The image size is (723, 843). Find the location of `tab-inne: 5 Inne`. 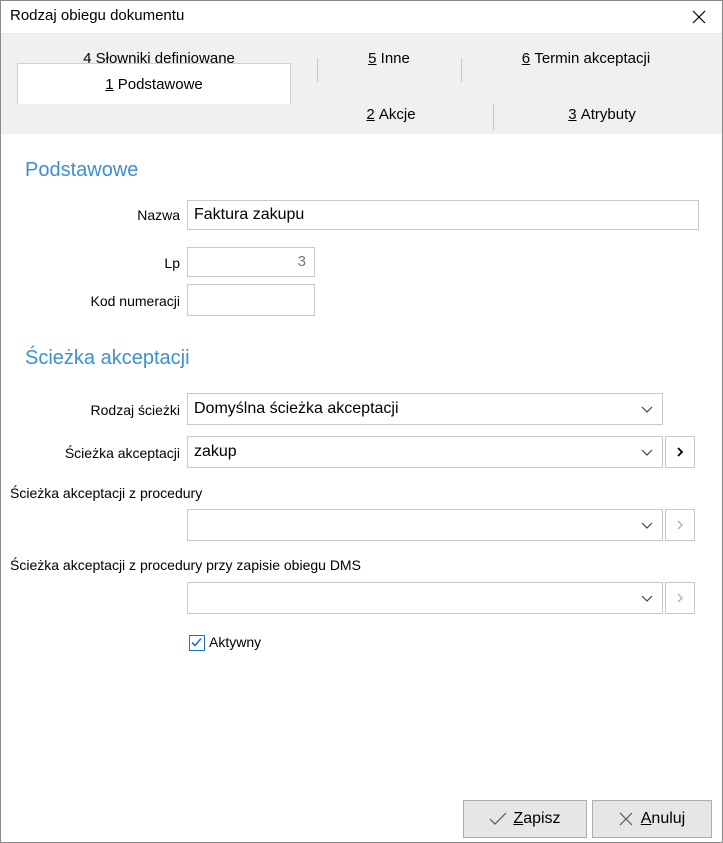

tab-inne: 5 Inne is located at coordinates (389, 58).